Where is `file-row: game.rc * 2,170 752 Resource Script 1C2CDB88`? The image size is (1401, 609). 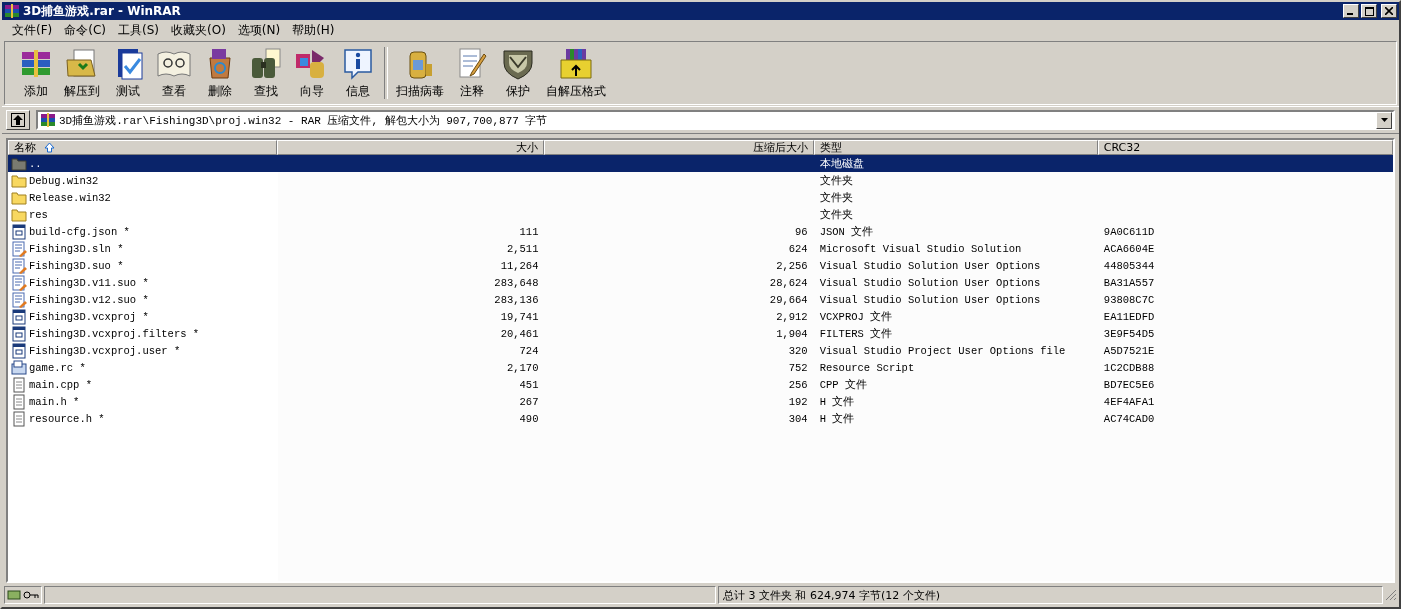
file-row: game.rc * 2,170 752 Resource Script 1C2CDB88 is located at coordinates (700, 367).